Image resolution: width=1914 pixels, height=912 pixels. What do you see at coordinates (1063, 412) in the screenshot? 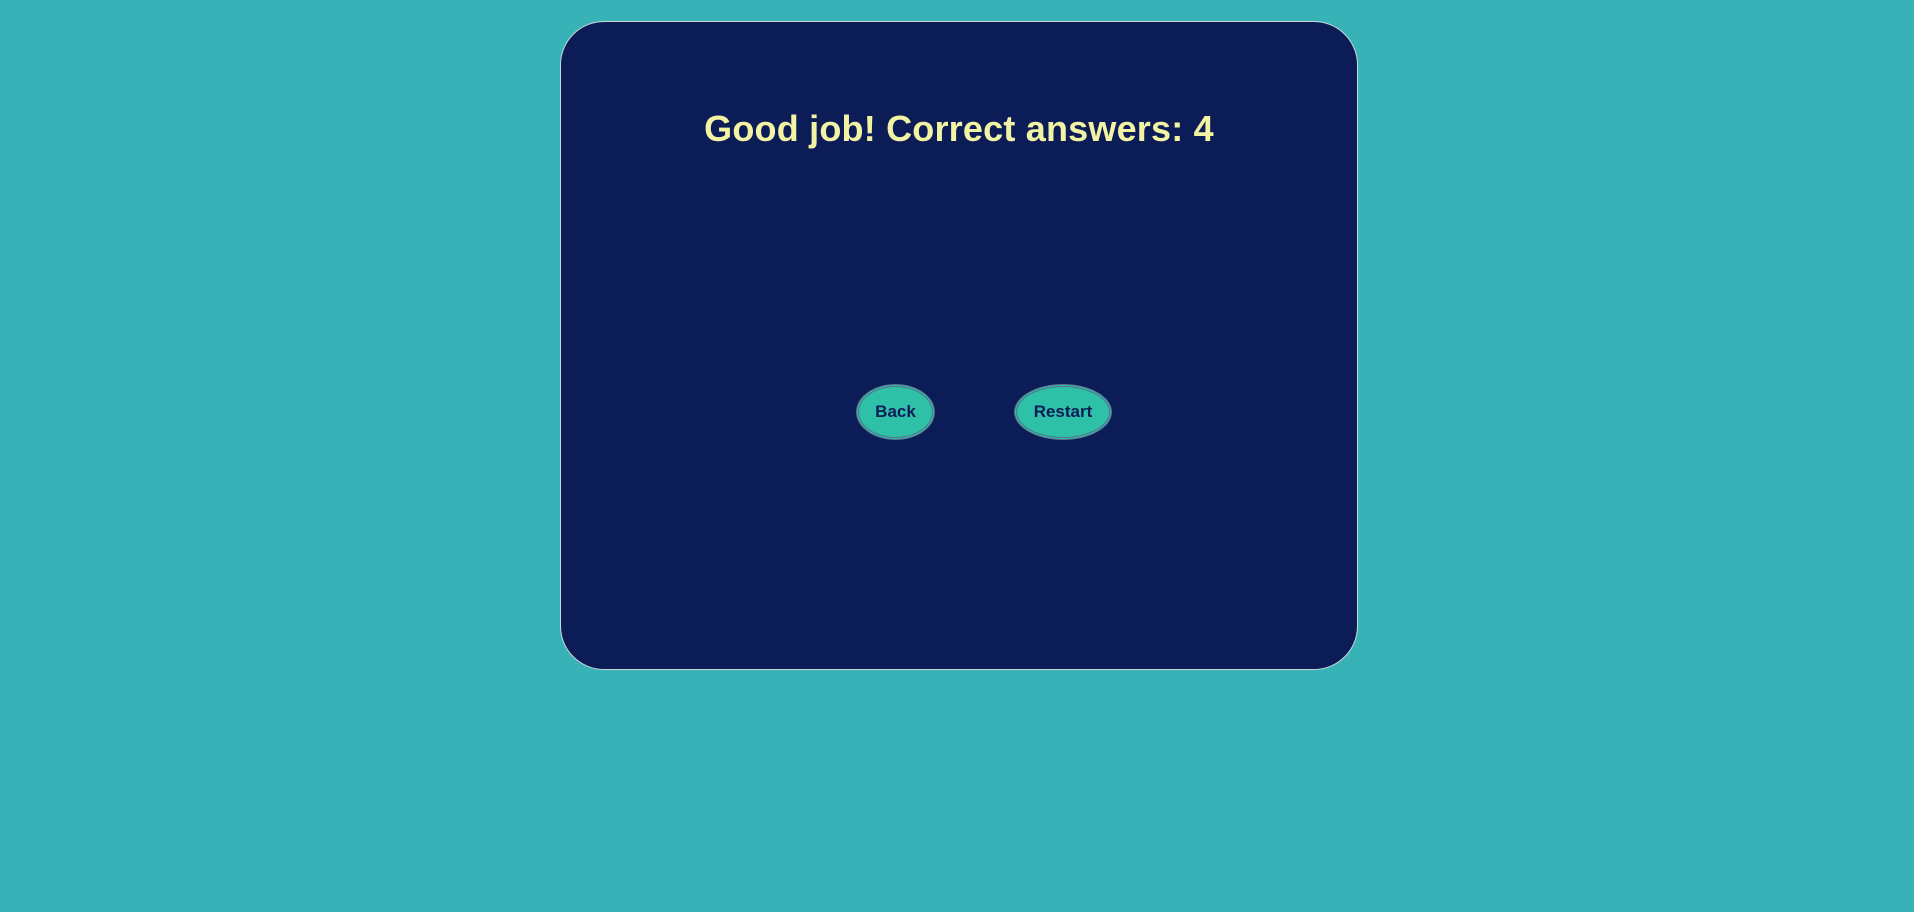
I see `restart-button: Restart` at bounding box center [1063, 412].